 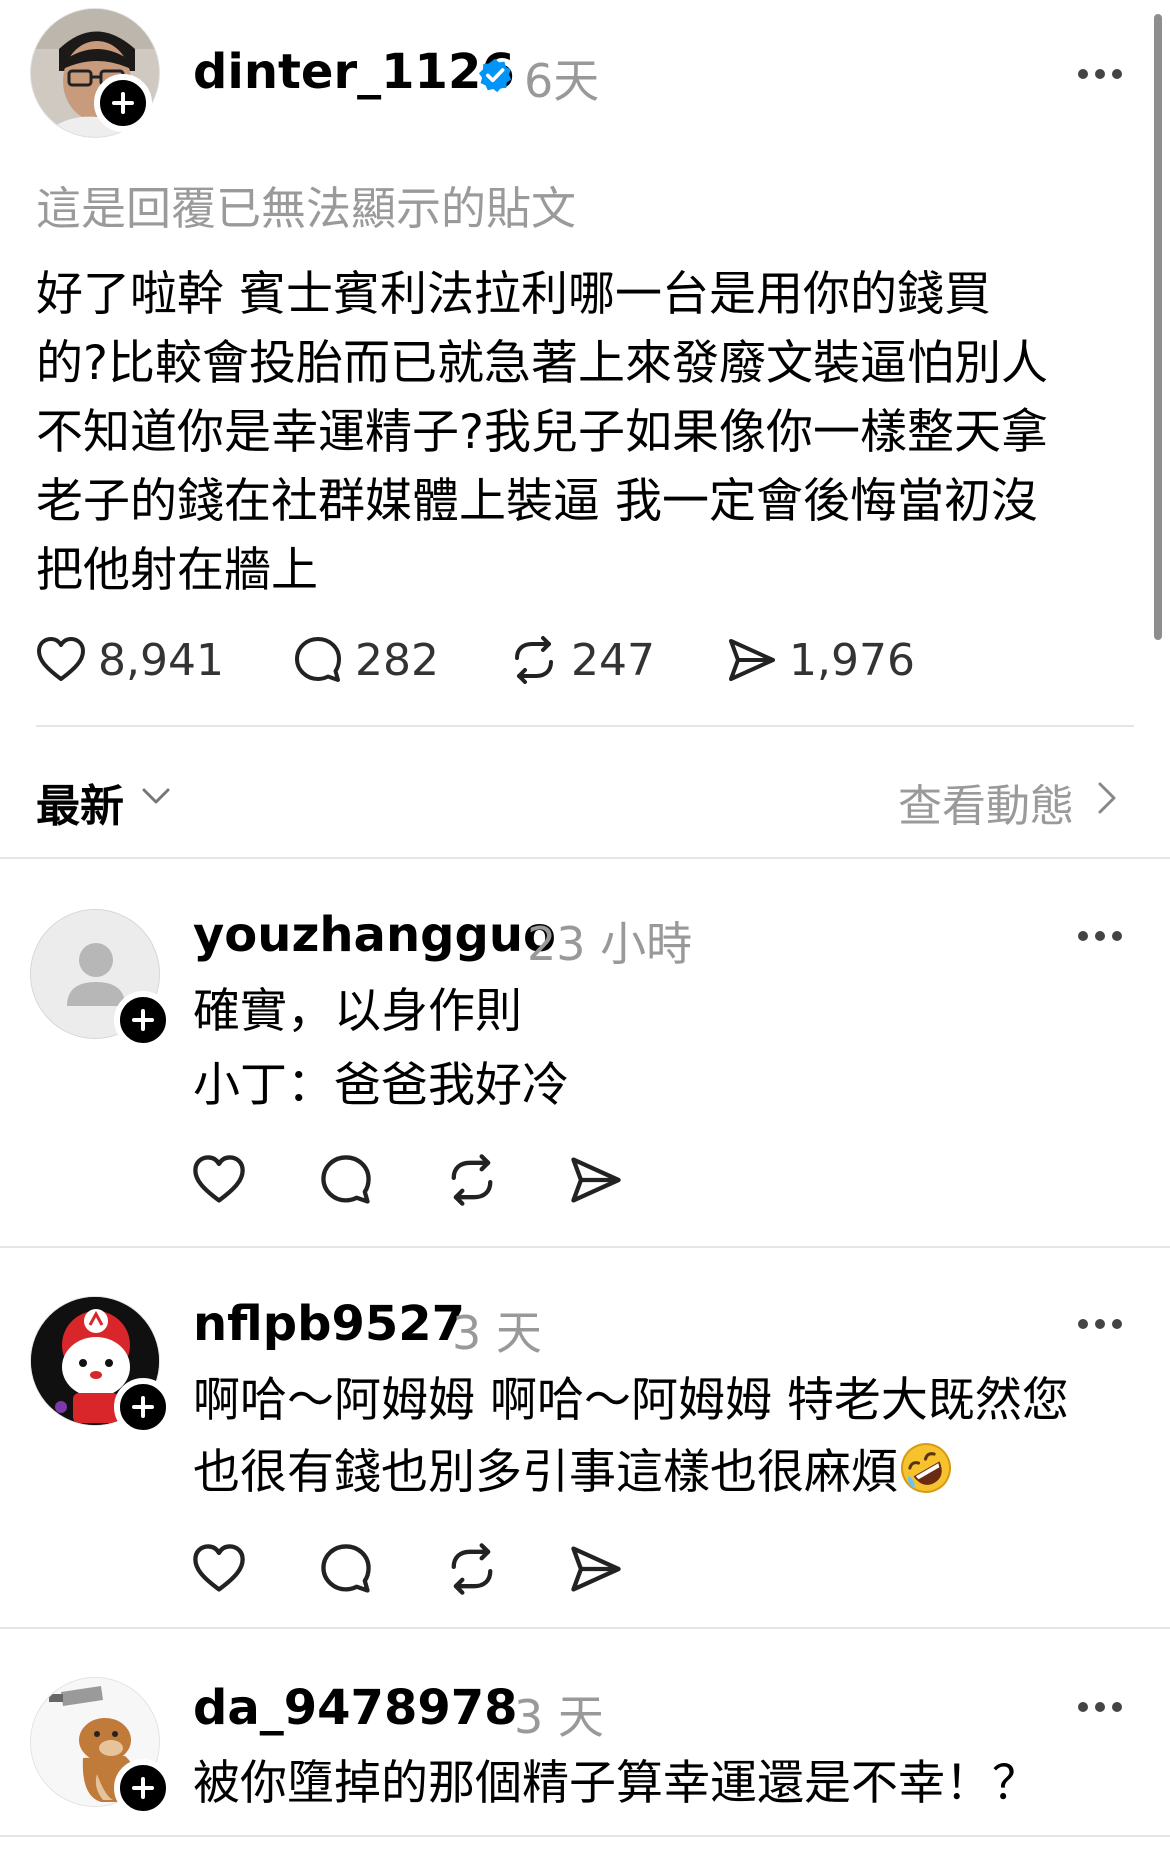 What do you see at coordinates (926, 1468) in the screenshot?
I see `rolling-on-floor-laughing-emoji-icon` at bounding box center [926, 1468].